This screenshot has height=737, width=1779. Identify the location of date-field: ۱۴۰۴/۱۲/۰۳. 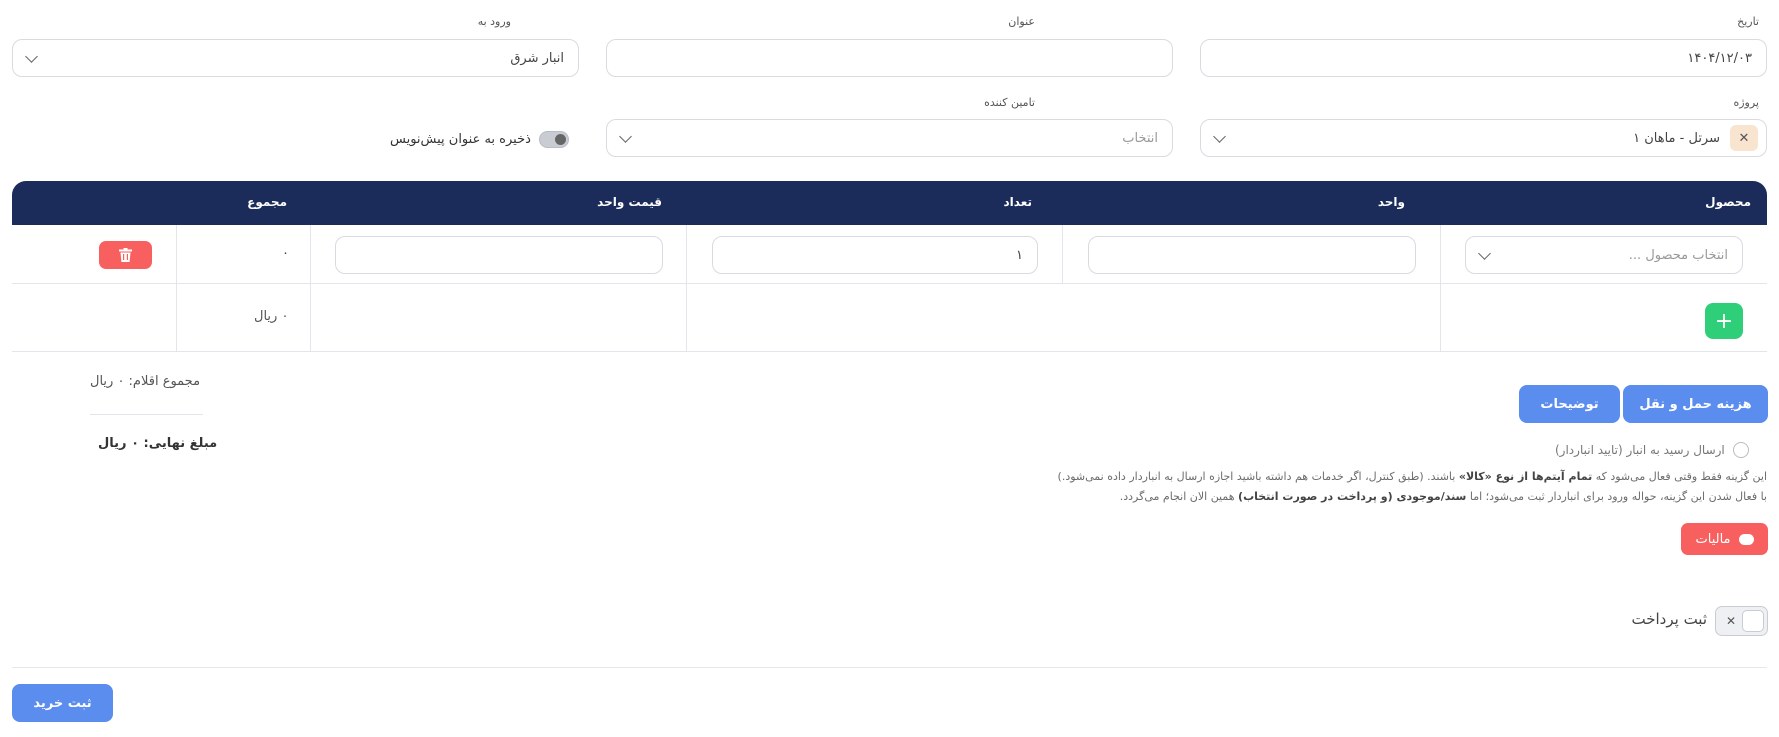
(1483, 58).